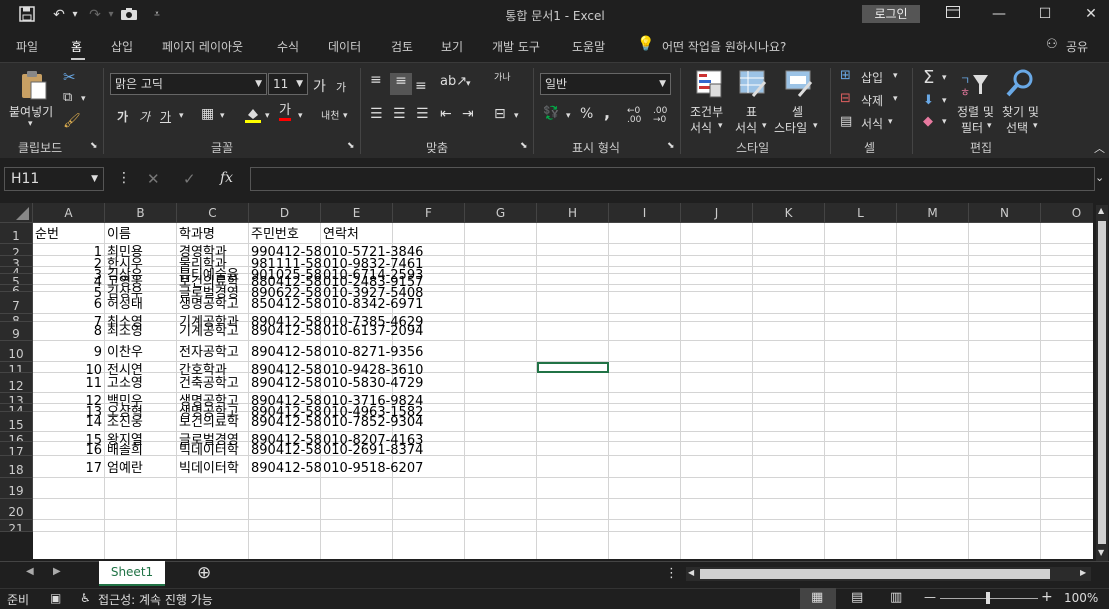  What do you see at coordinates (588, 46) in the screenshot?
I see `tab-help: 도움말` at bounding box center [588, 46].